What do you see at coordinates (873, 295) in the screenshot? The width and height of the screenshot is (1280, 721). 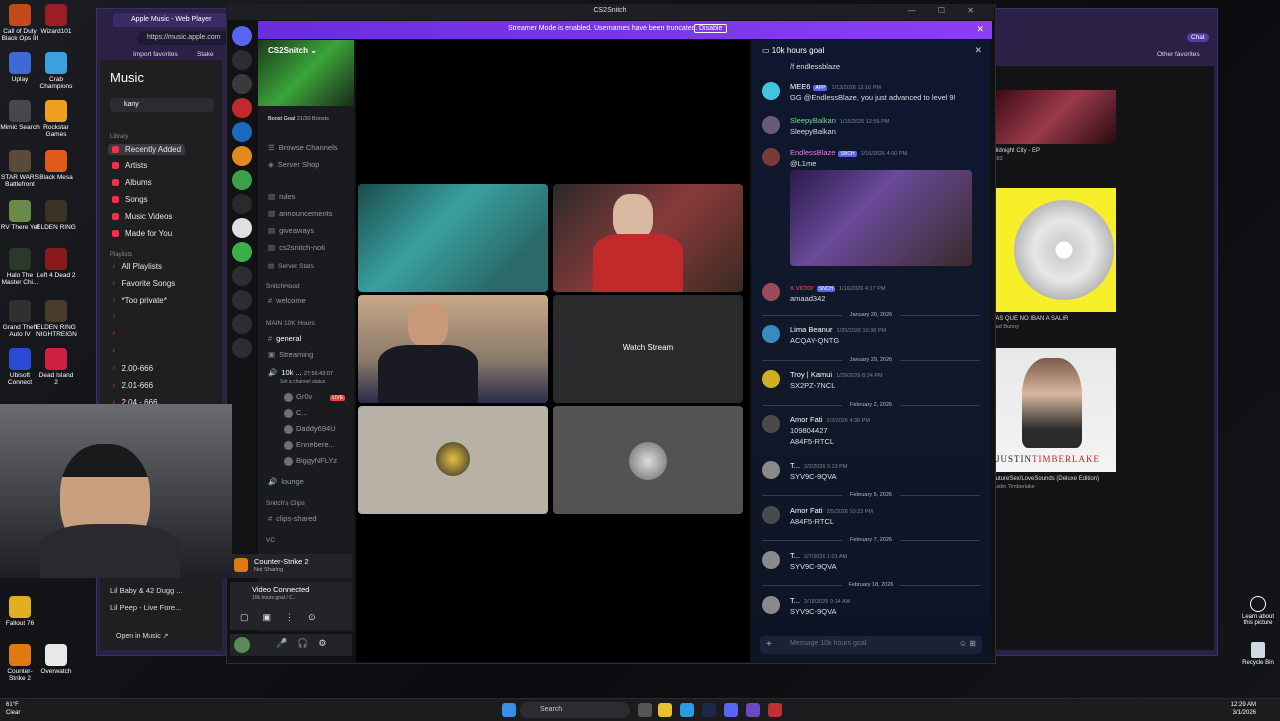 I see `chat-message: x.victor SNCH 1/16/2026 4:17 PM amaad342` at bounding box center [873, 295].